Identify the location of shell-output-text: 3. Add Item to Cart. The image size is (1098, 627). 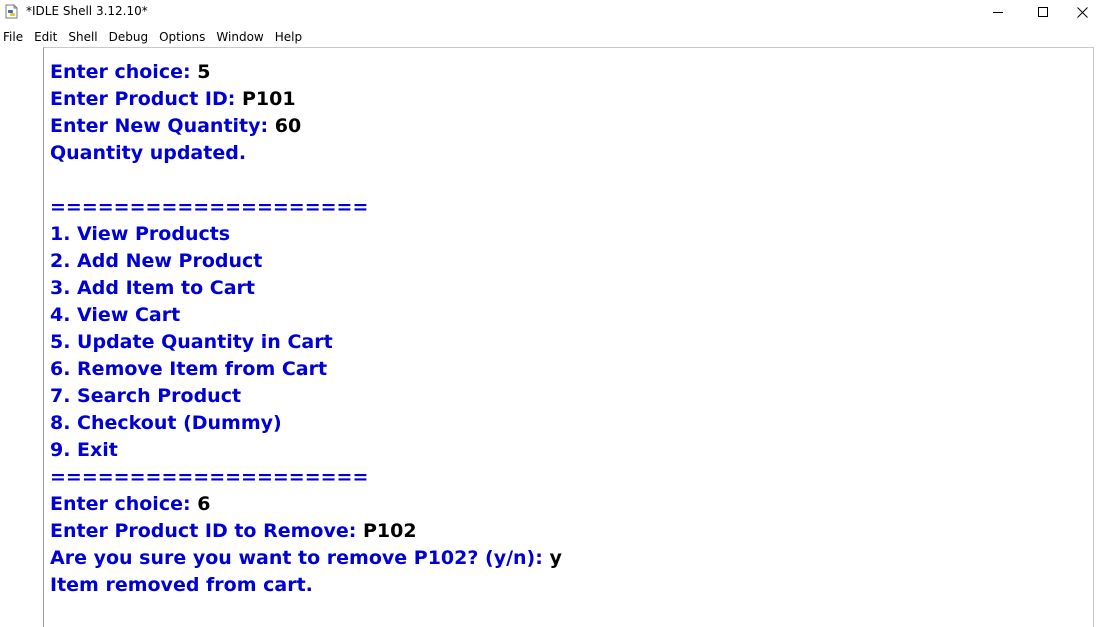
(152, 288).